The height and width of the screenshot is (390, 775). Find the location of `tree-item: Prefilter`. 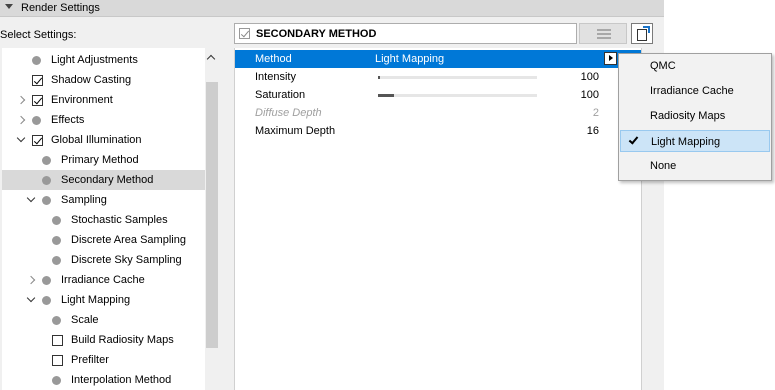

tree-item: Prefilter is located at coordinates (103, 360).